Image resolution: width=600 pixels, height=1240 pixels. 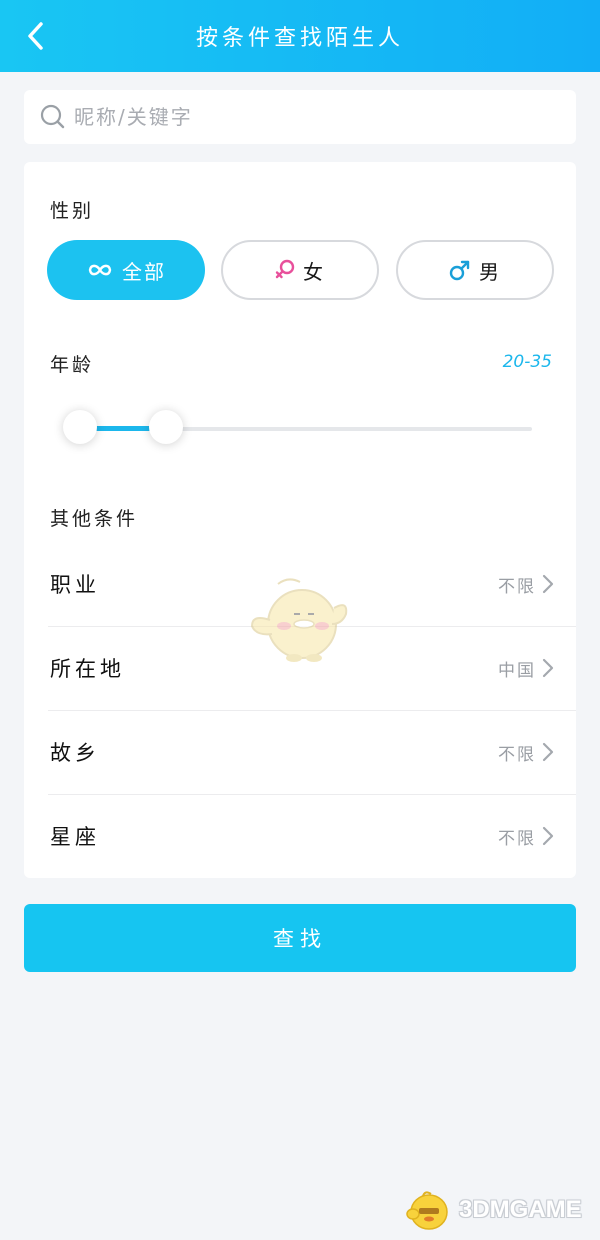 What do you see at coordinates (490, 271) in the screenshot?
I see `gender-option-male-label: 男` at bounding box center [490, 271].